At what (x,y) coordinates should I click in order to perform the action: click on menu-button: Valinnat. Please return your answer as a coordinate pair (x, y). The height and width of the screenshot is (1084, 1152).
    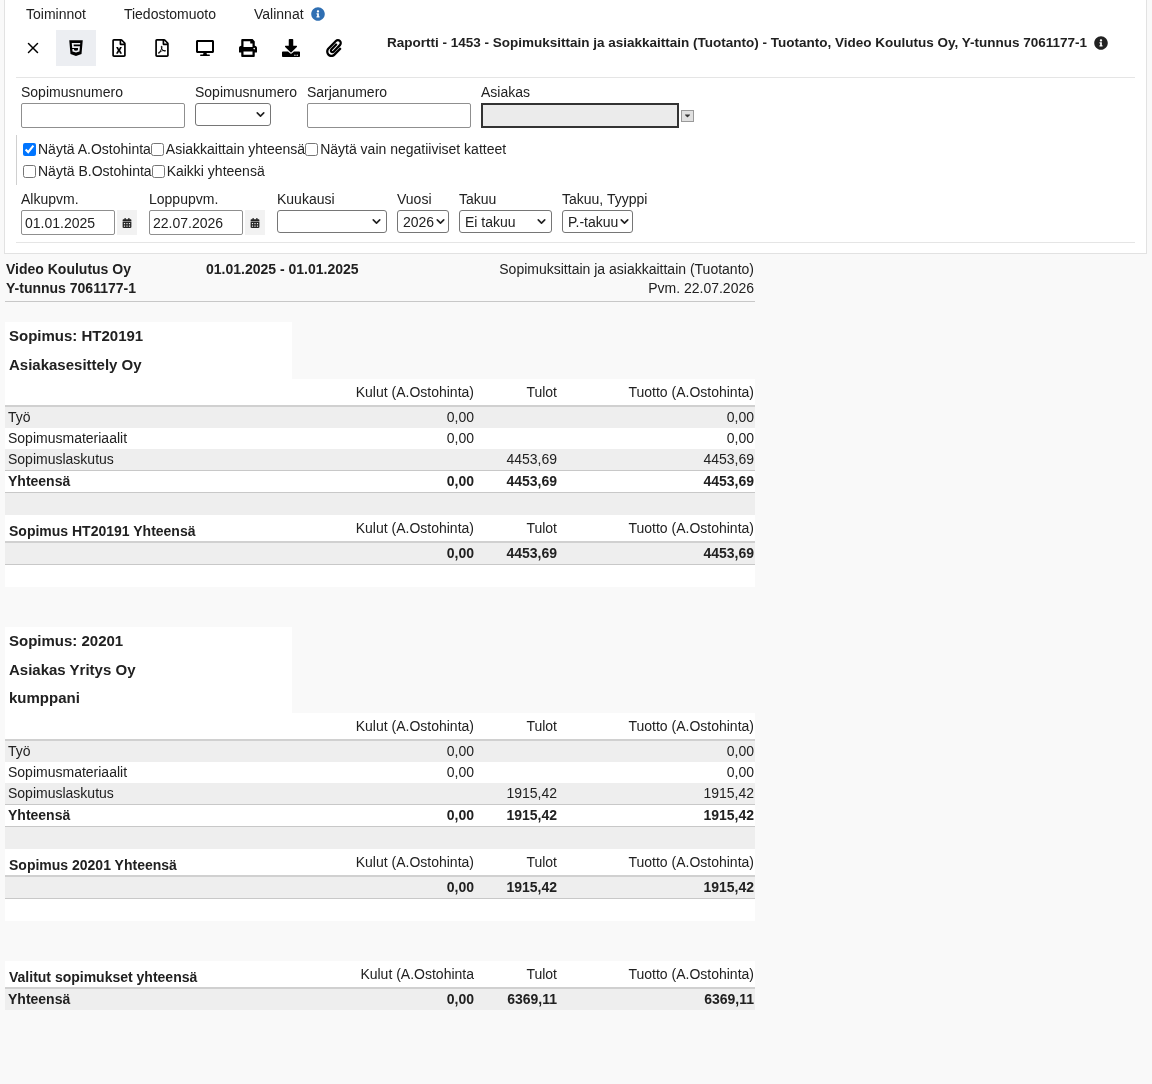
    Looking at the image, I should click on (279, 14).